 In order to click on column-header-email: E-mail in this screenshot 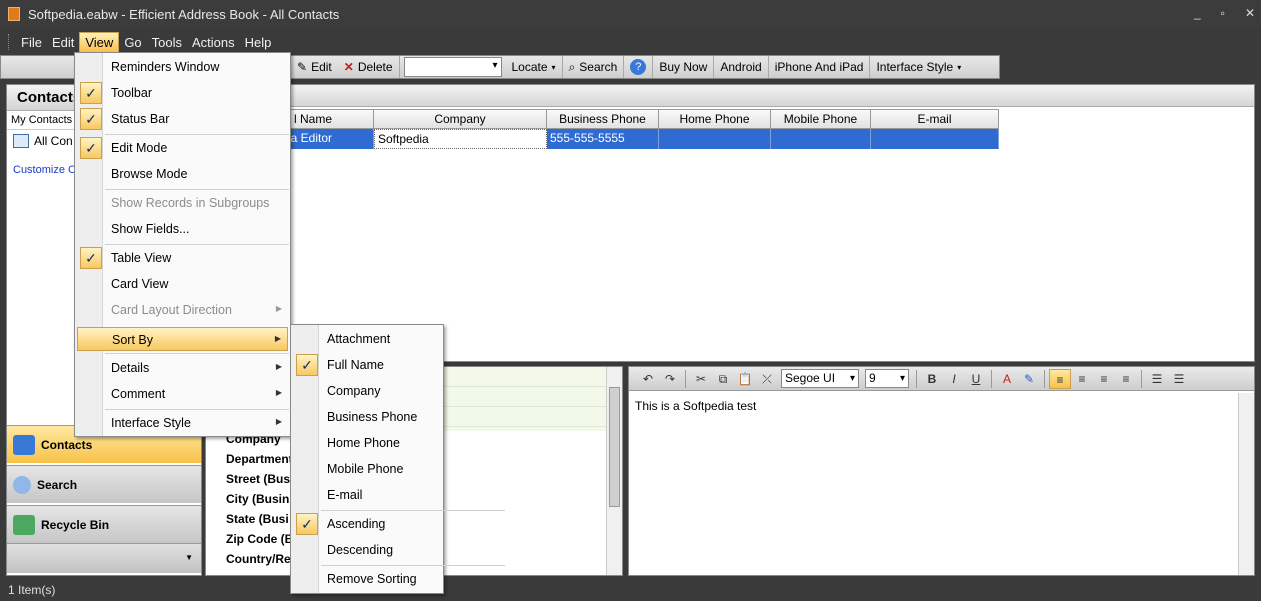, I will do `click(935, 119)`.